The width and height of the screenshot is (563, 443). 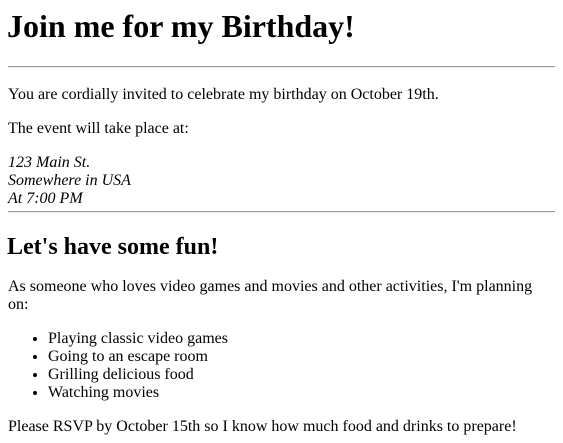 I want to click on fun-heading: Let's have some fun!, so click(x=113, y=247).